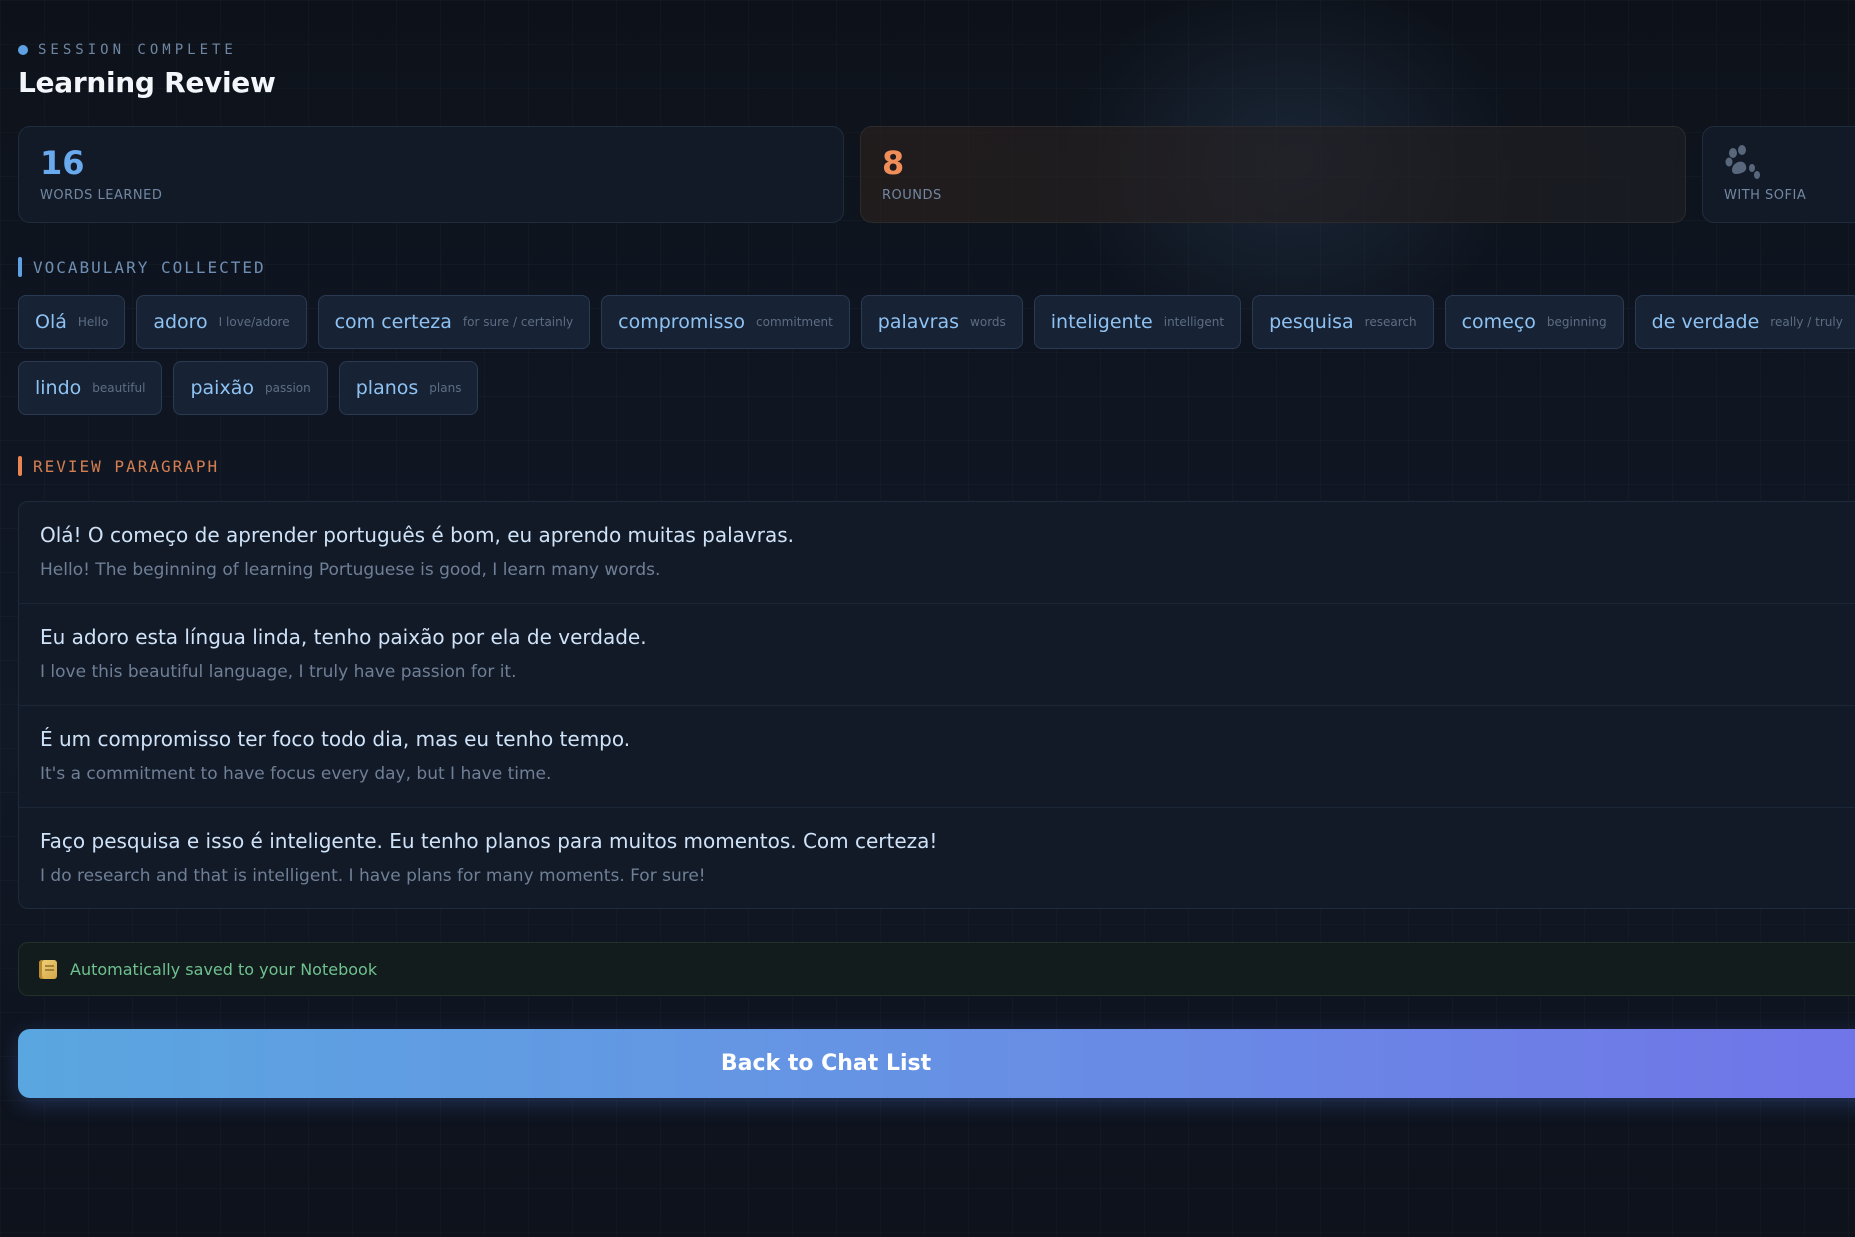 The image size is (1855, 1237). Describe the element at coordinates (180, 322) in the screenshot. I see `vocab-word: adoro` at that location.